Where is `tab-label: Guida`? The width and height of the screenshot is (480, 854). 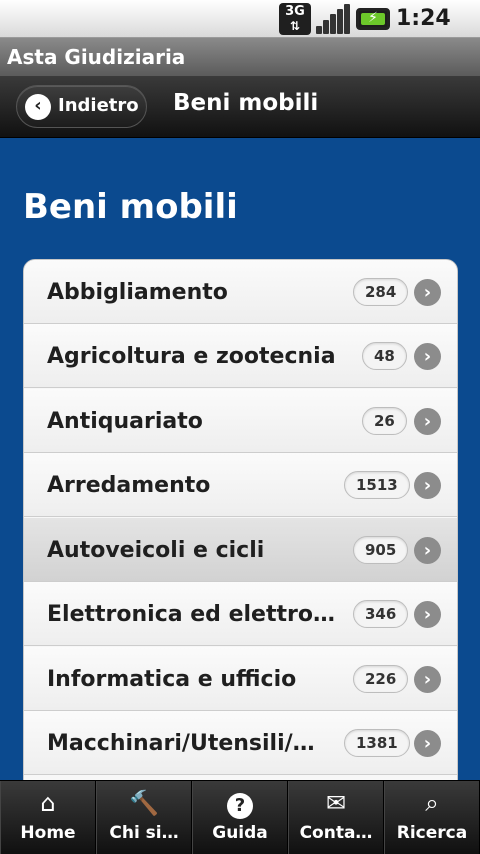 tab-label: Guida is located at coordinates (240, 833).